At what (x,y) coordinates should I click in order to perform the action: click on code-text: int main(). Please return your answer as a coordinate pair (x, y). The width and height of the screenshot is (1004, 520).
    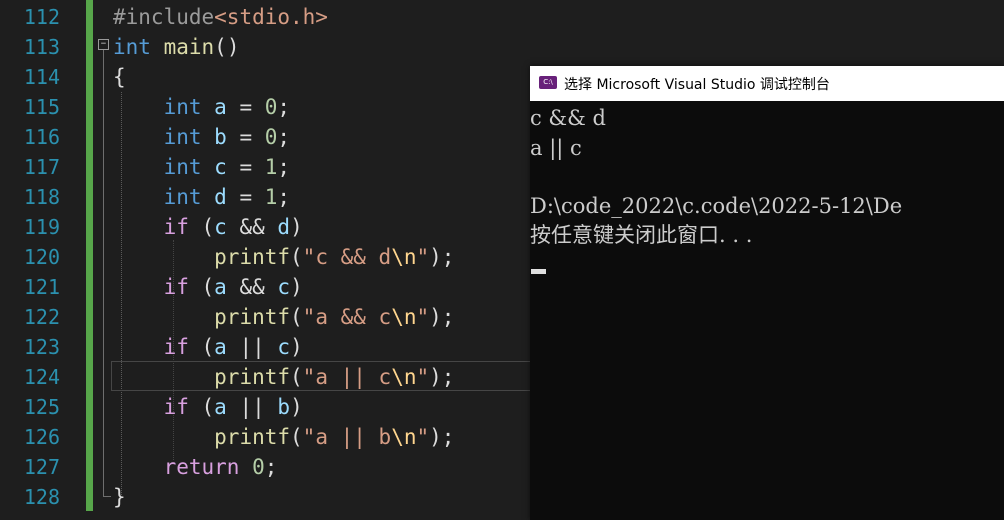
    Looking at the image, I should click on (176, 47).